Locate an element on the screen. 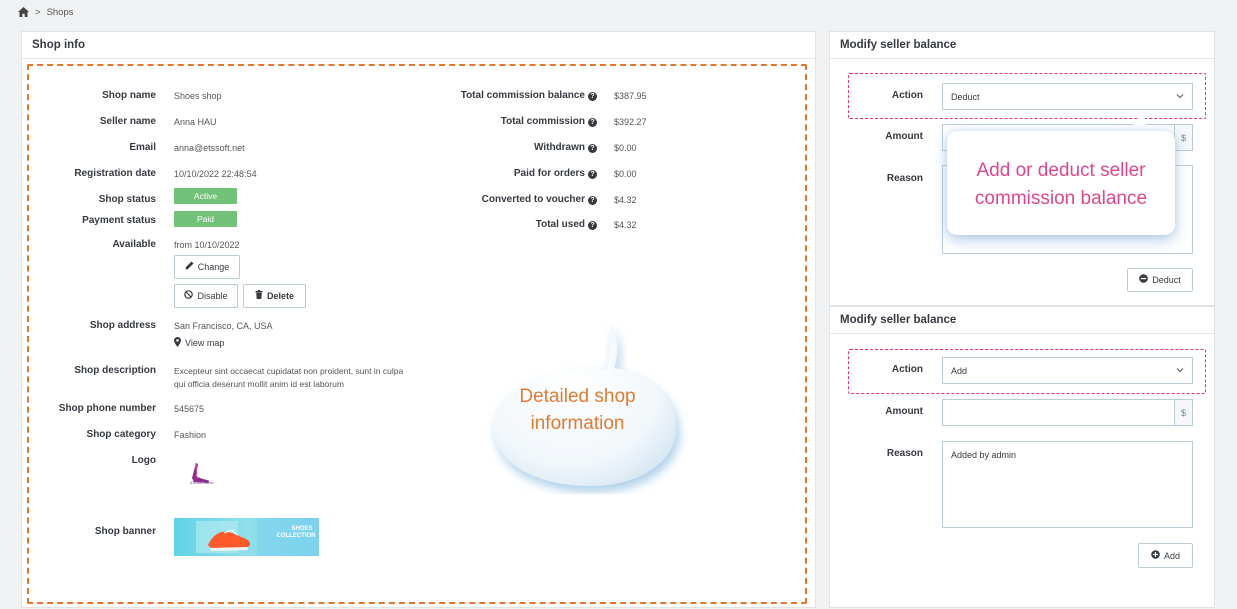 This screenshot has height=609, width=1237. shop-category-label: Shop category is located at coordinates (121, 434).